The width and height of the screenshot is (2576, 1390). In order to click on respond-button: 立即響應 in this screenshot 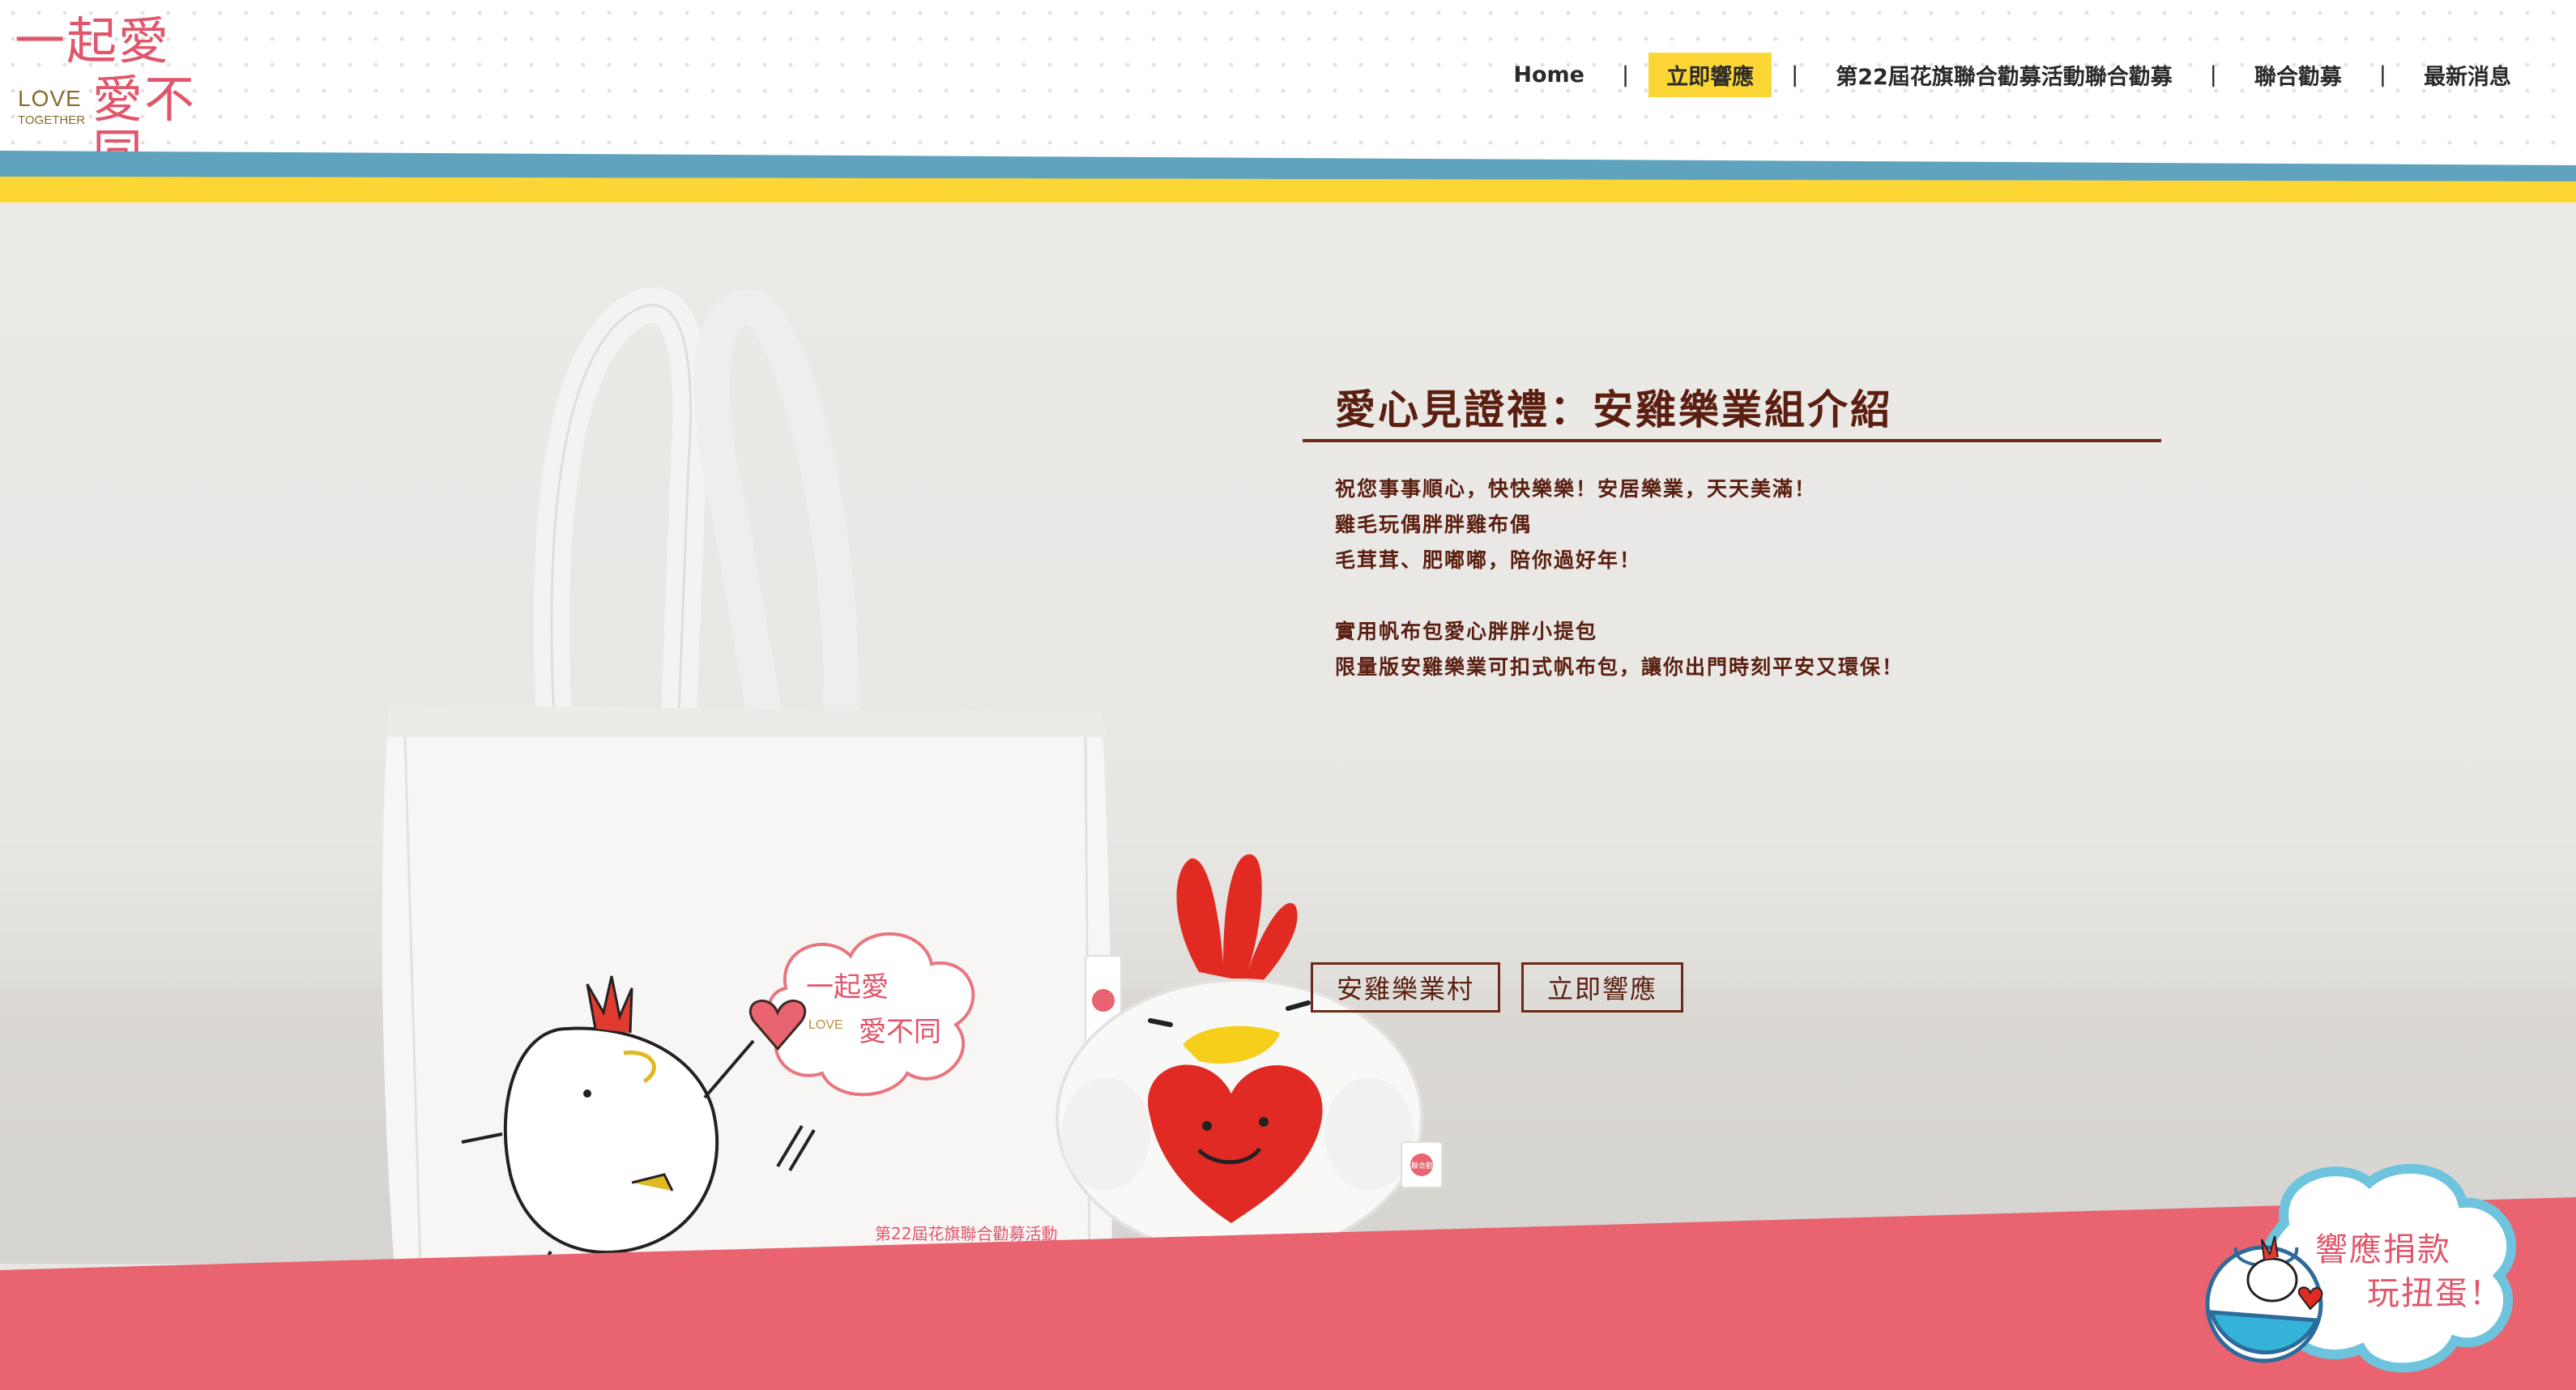, I will do `click(1602, 988)`.